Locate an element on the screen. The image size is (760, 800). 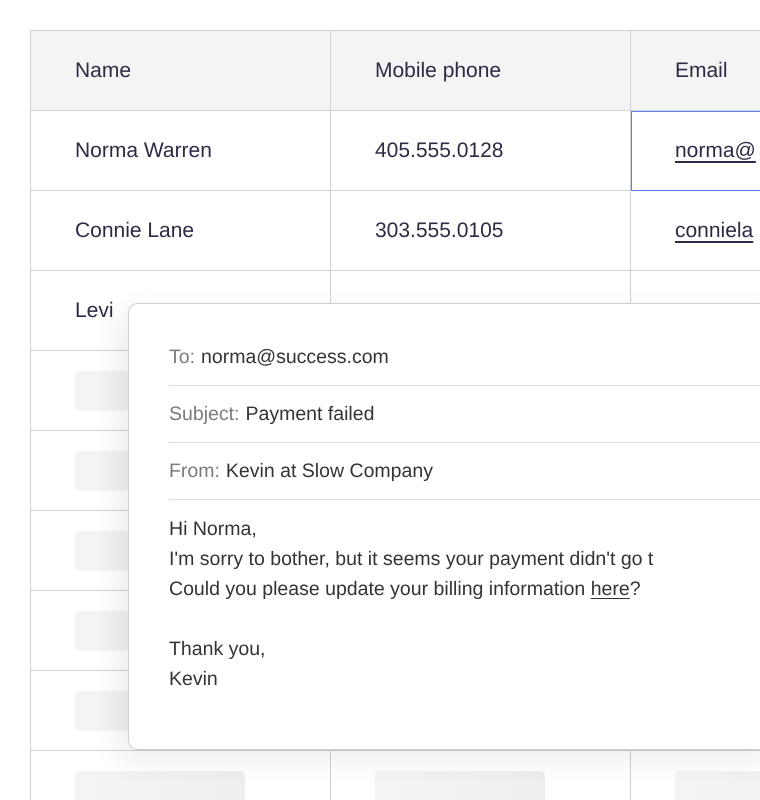
table-cell: conniela is located at coordinates (695, 231).